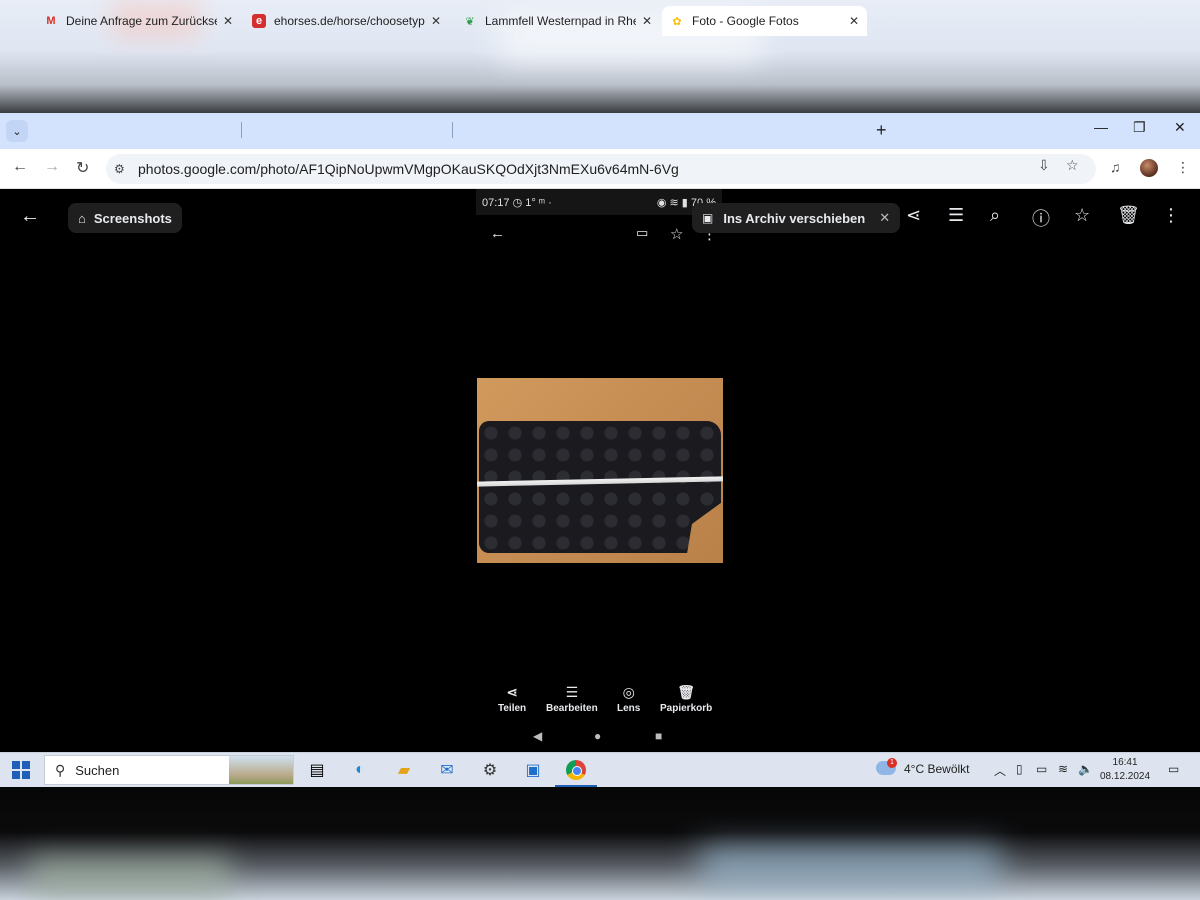  I want to click on archive-button: ▣ Ins Archiv verschieben ✕, so click(796, 218).